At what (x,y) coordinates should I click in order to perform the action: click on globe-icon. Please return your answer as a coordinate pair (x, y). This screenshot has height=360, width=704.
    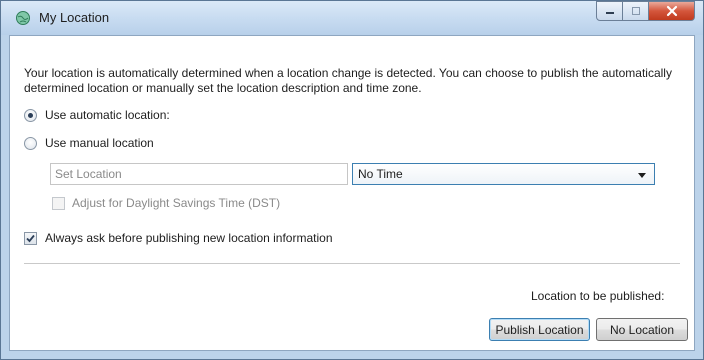
    Looking at the image, I should click on (23, 18).